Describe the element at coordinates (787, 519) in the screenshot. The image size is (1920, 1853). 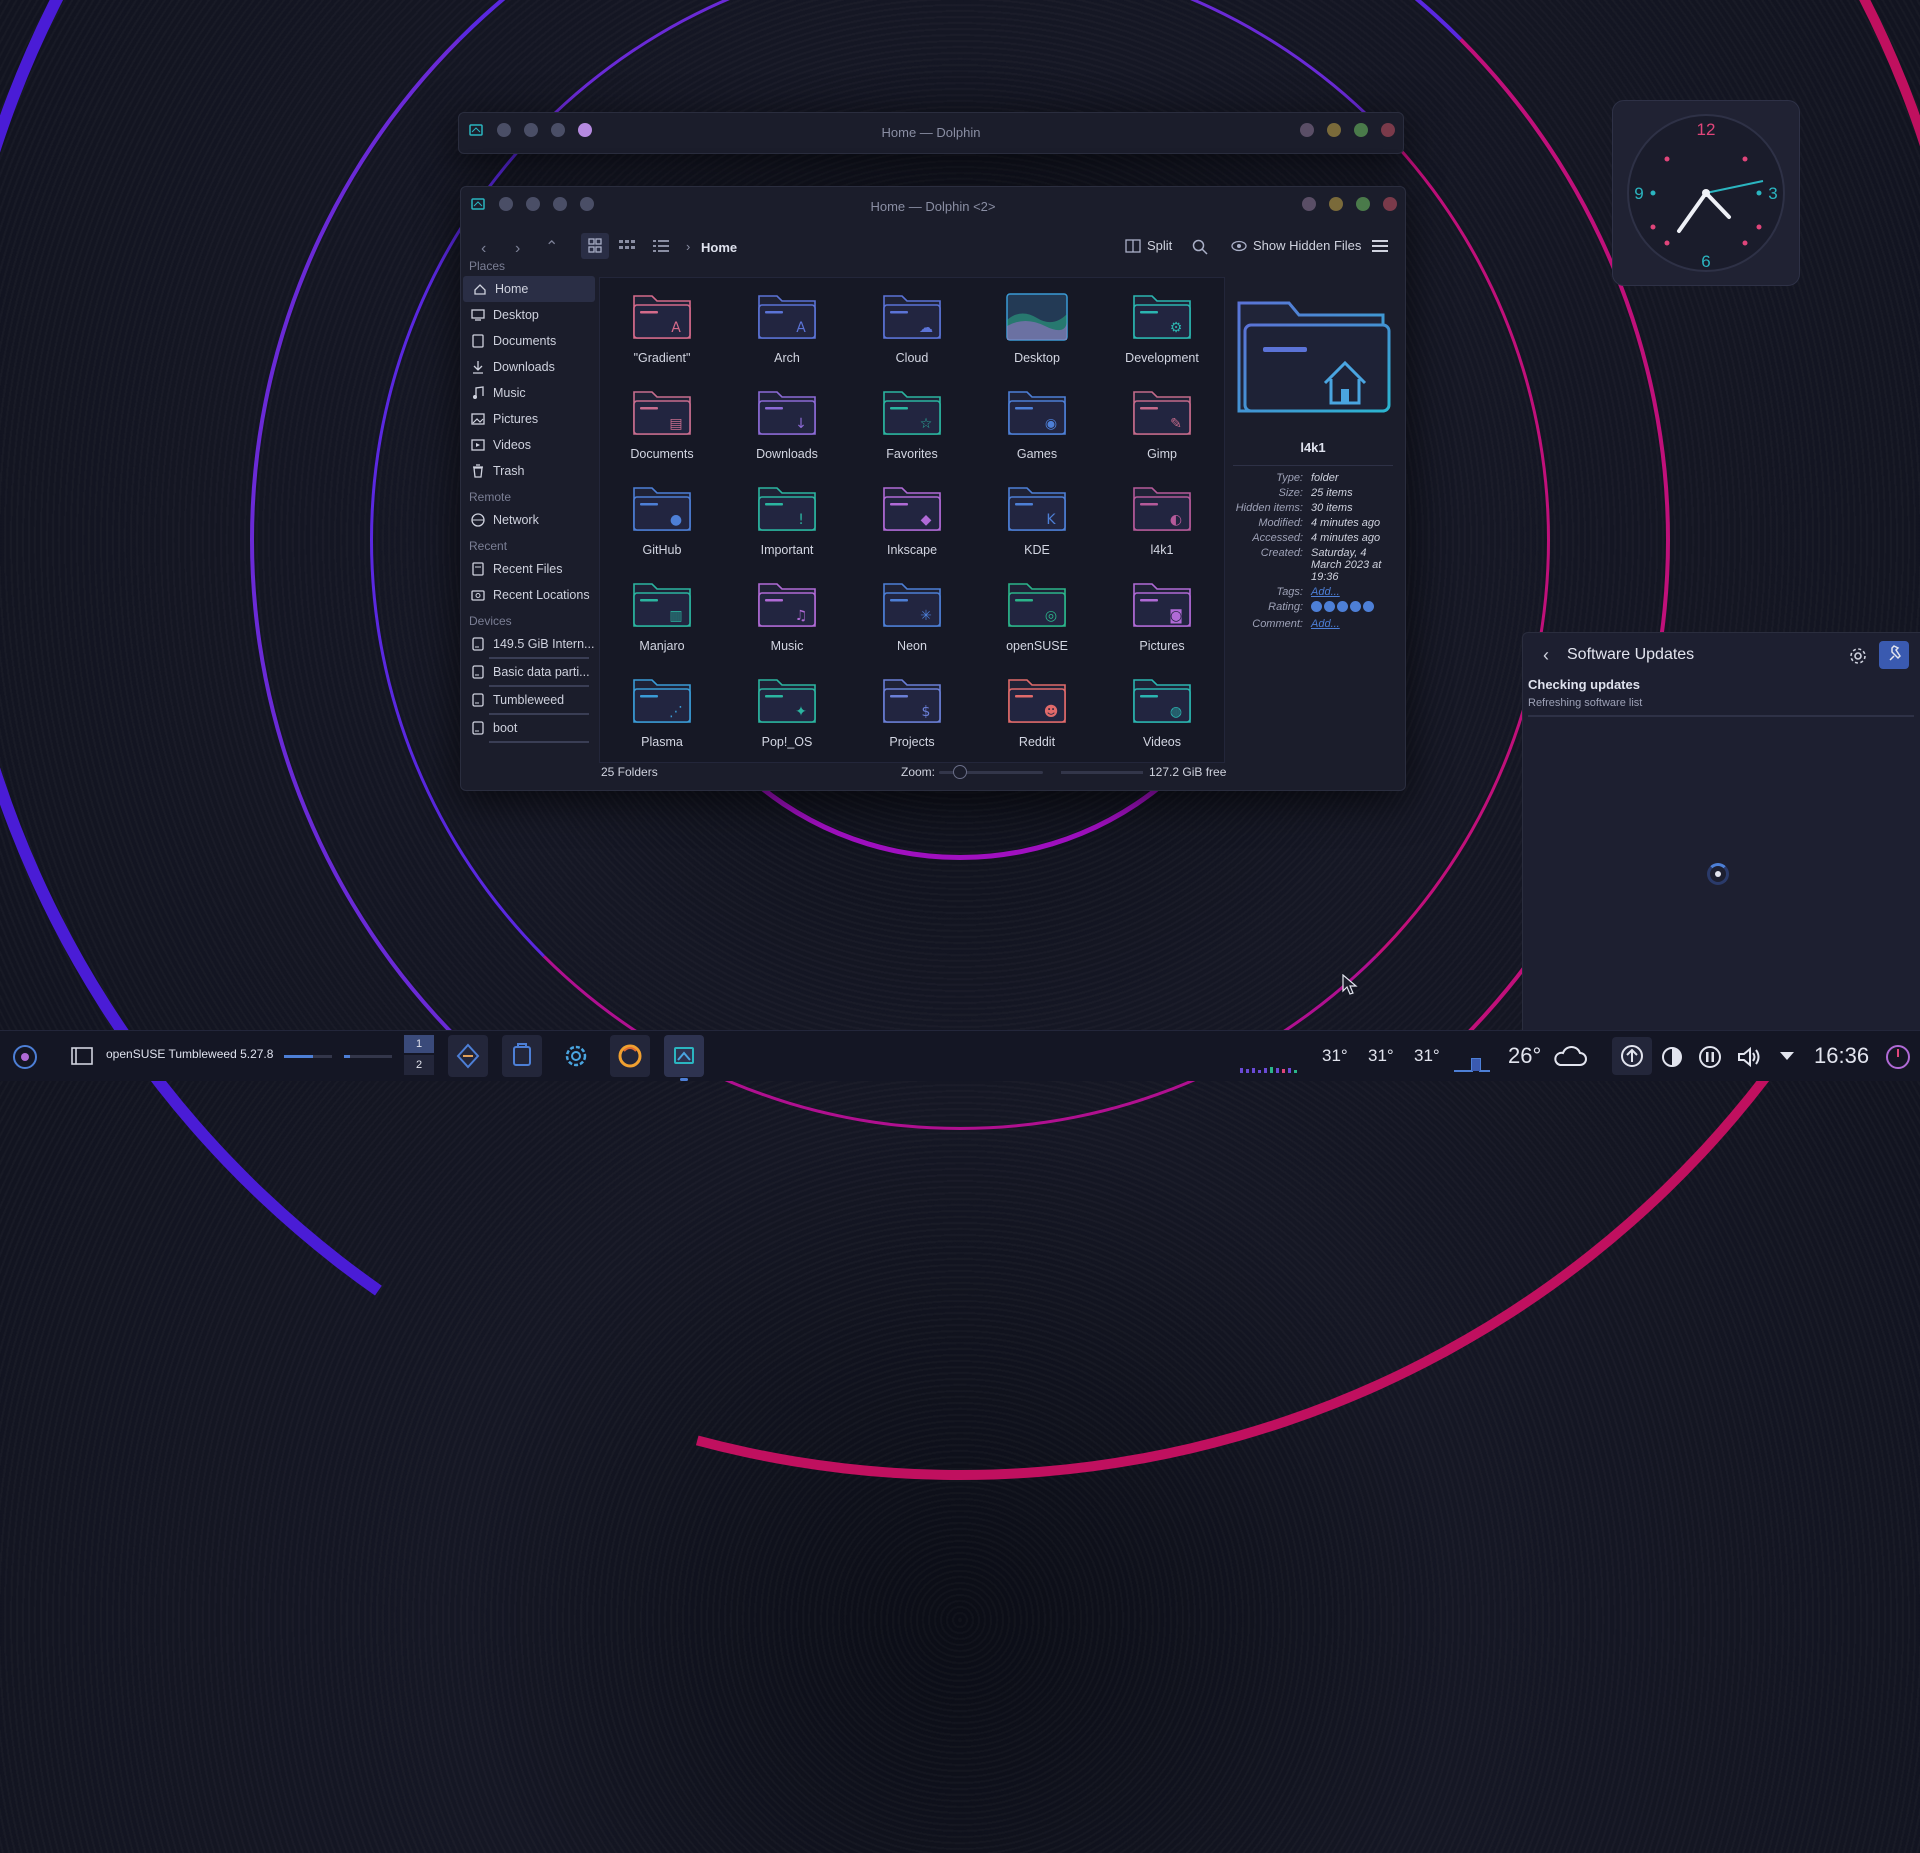
I see `folder-item: ! Important` at that location.